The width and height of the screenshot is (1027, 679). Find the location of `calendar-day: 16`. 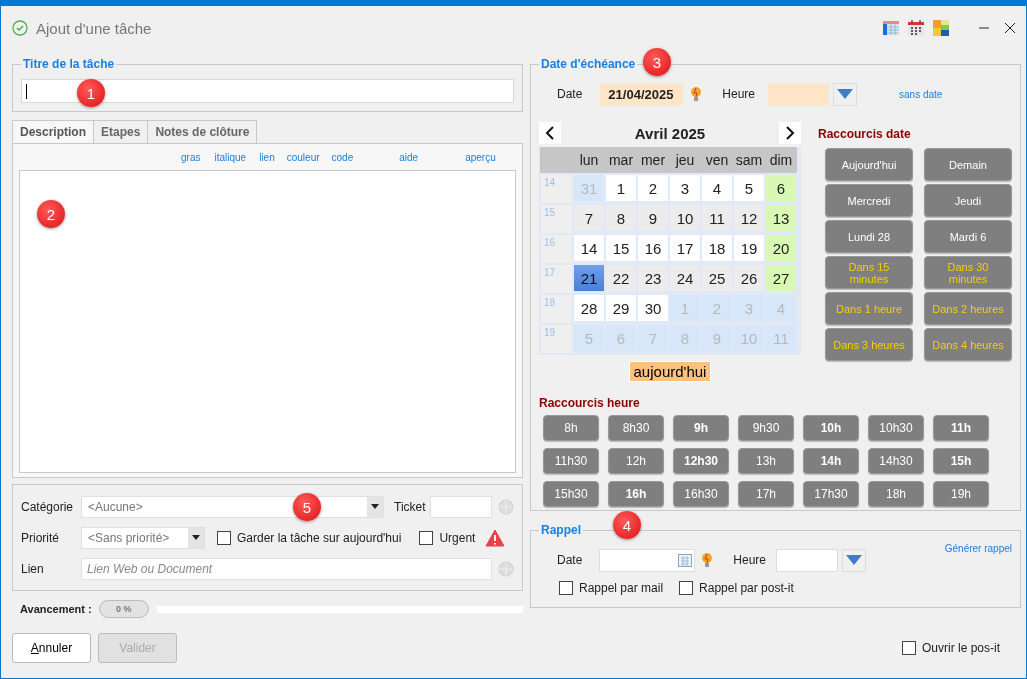

calendar-day: 16 is located at coordinates (653, 248).